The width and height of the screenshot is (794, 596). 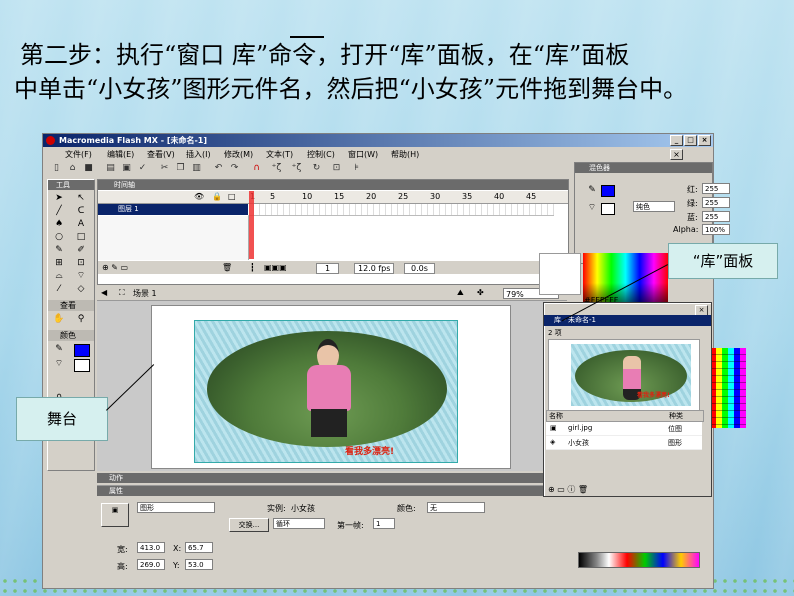 I want to click on properties-header: 属性, so click(x=332, y=491).